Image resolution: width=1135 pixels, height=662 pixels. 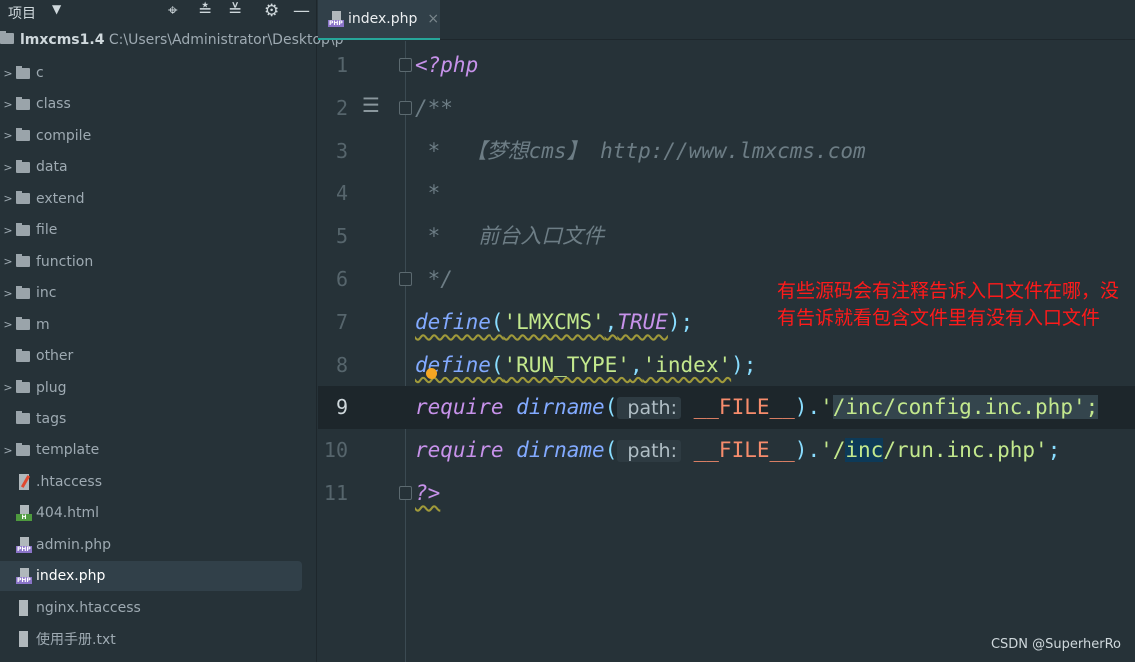 I want to click on tree-item: > c, so click(x=151, y=73).